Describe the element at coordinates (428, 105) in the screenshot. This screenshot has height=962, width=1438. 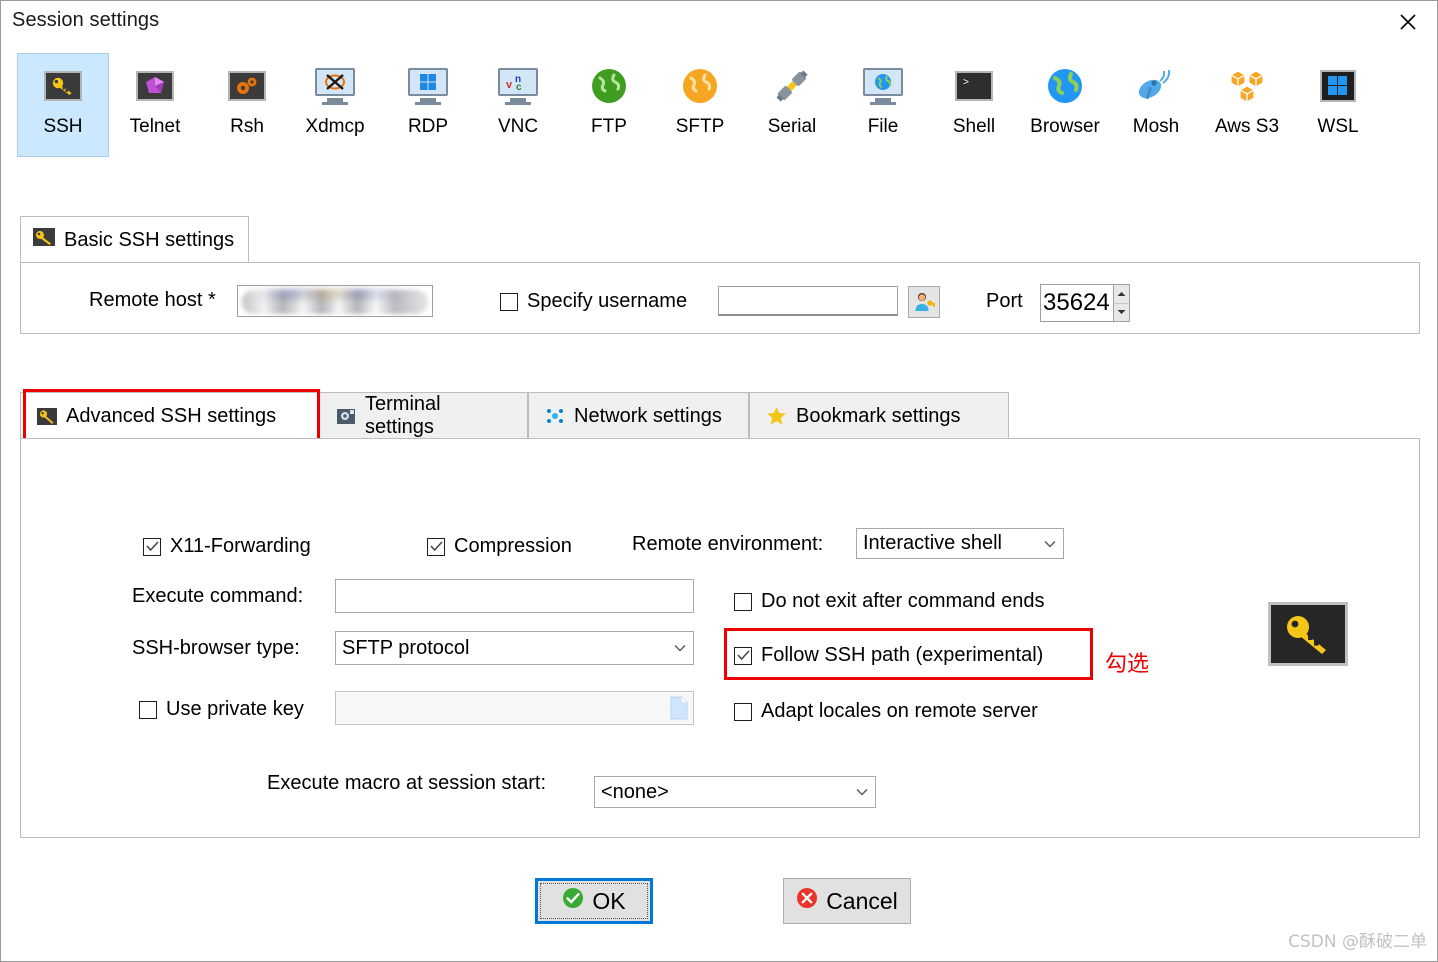
I see `protocol-rdp: RDP` at that location.